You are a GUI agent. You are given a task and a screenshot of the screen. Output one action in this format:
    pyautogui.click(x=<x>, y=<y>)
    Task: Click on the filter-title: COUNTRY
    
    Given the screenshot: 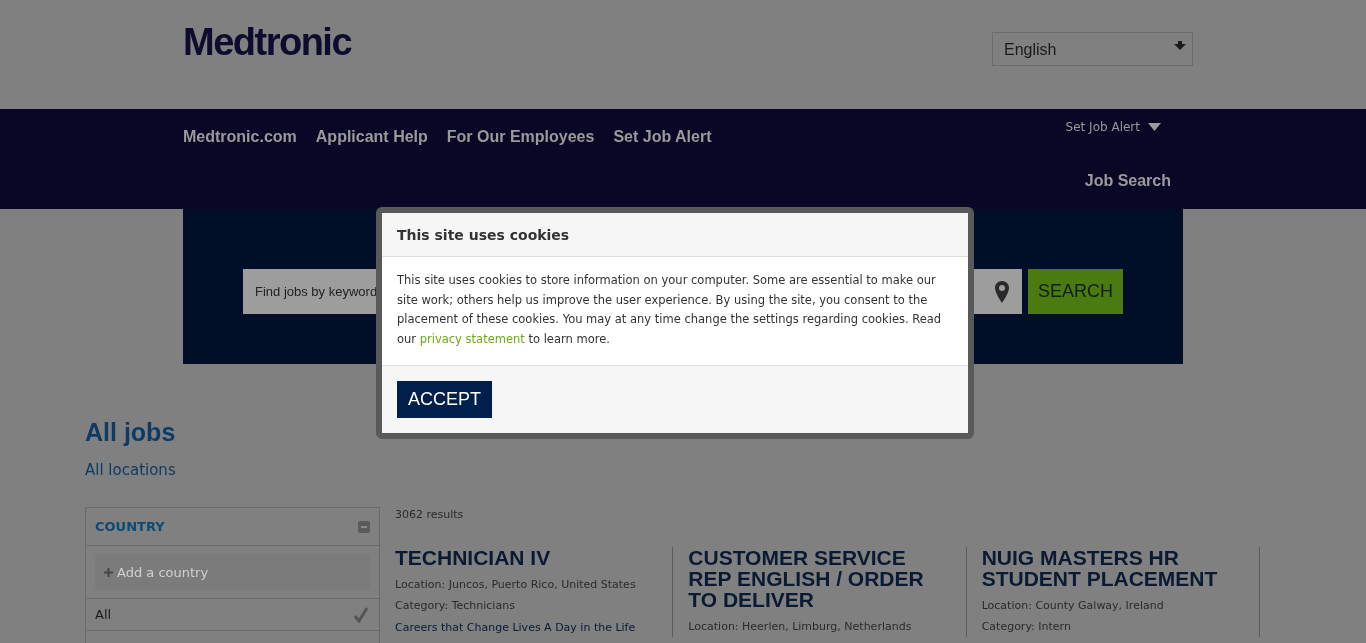 What is the action you would take?
    pyautogui.click(x=130, y=526)
    